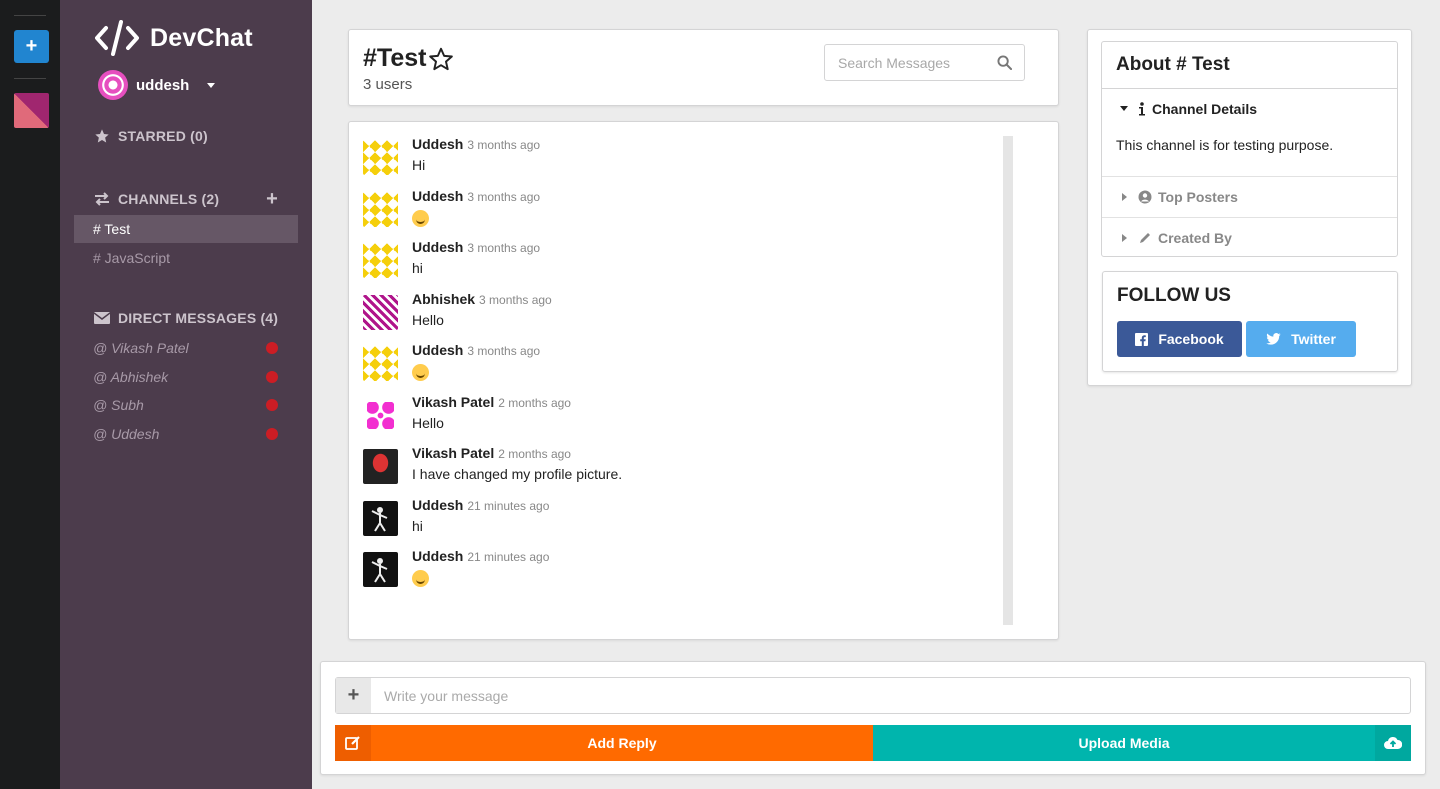 This screenshot has width=1440, height=789. Describe the element at coordinates (1142, 339) in the screenshot. I see `facebook-icon` at that location.